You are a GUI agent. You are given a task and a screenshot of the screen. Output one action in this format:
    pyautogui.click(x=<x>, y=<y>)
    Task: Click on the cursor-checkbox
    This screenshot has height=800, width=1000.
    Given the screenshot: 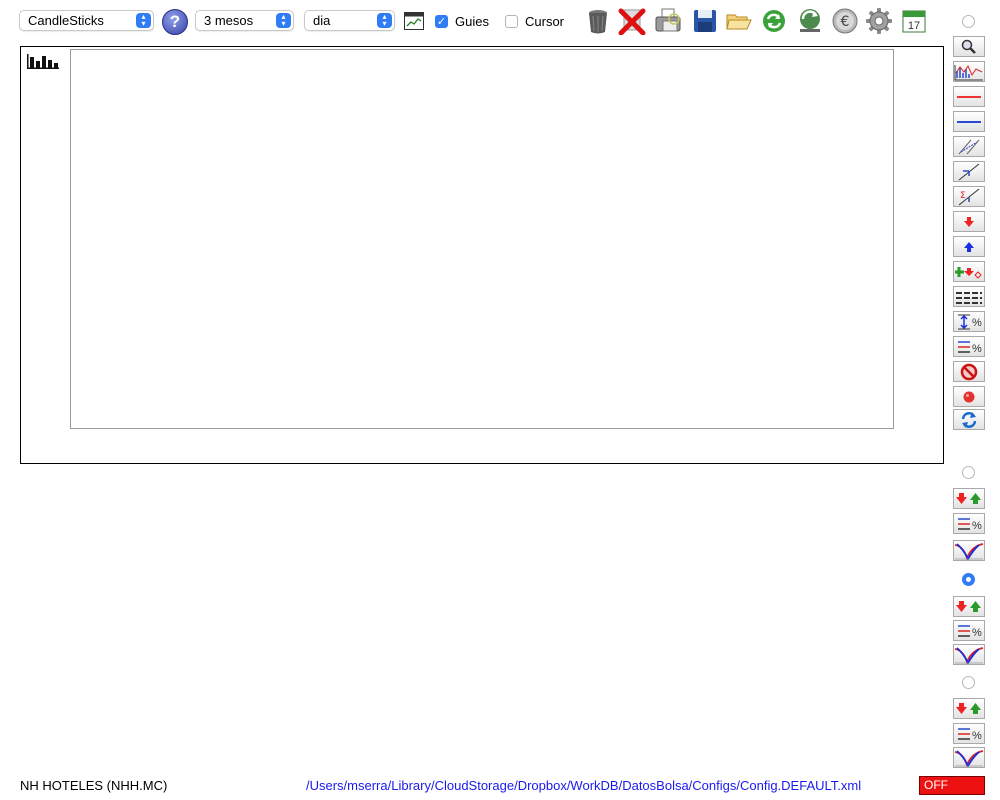 What is the action you would take?
    pyautogui.click(x=511, y=21)
    